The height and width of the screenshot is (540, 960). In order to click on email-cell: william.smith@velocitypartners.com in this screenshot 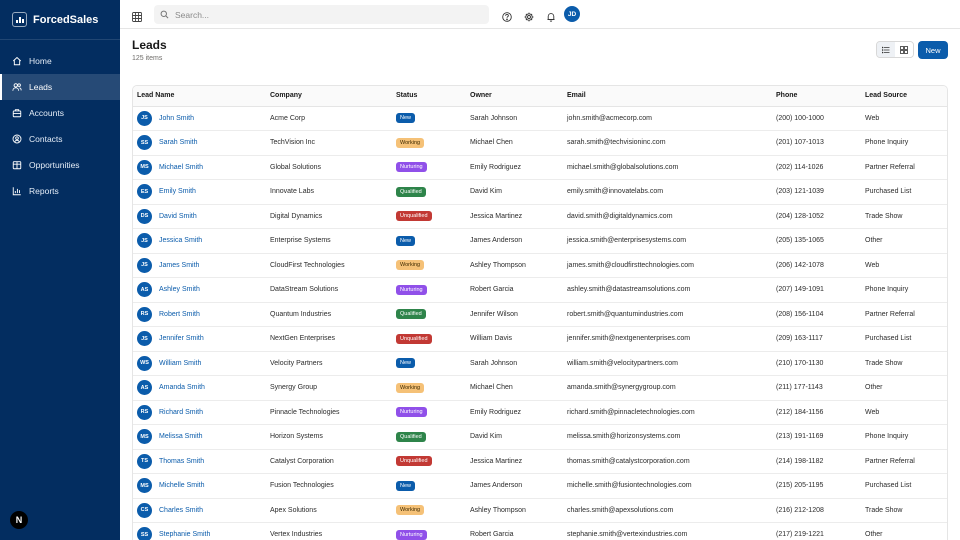, I will do `click(667, 363)`.